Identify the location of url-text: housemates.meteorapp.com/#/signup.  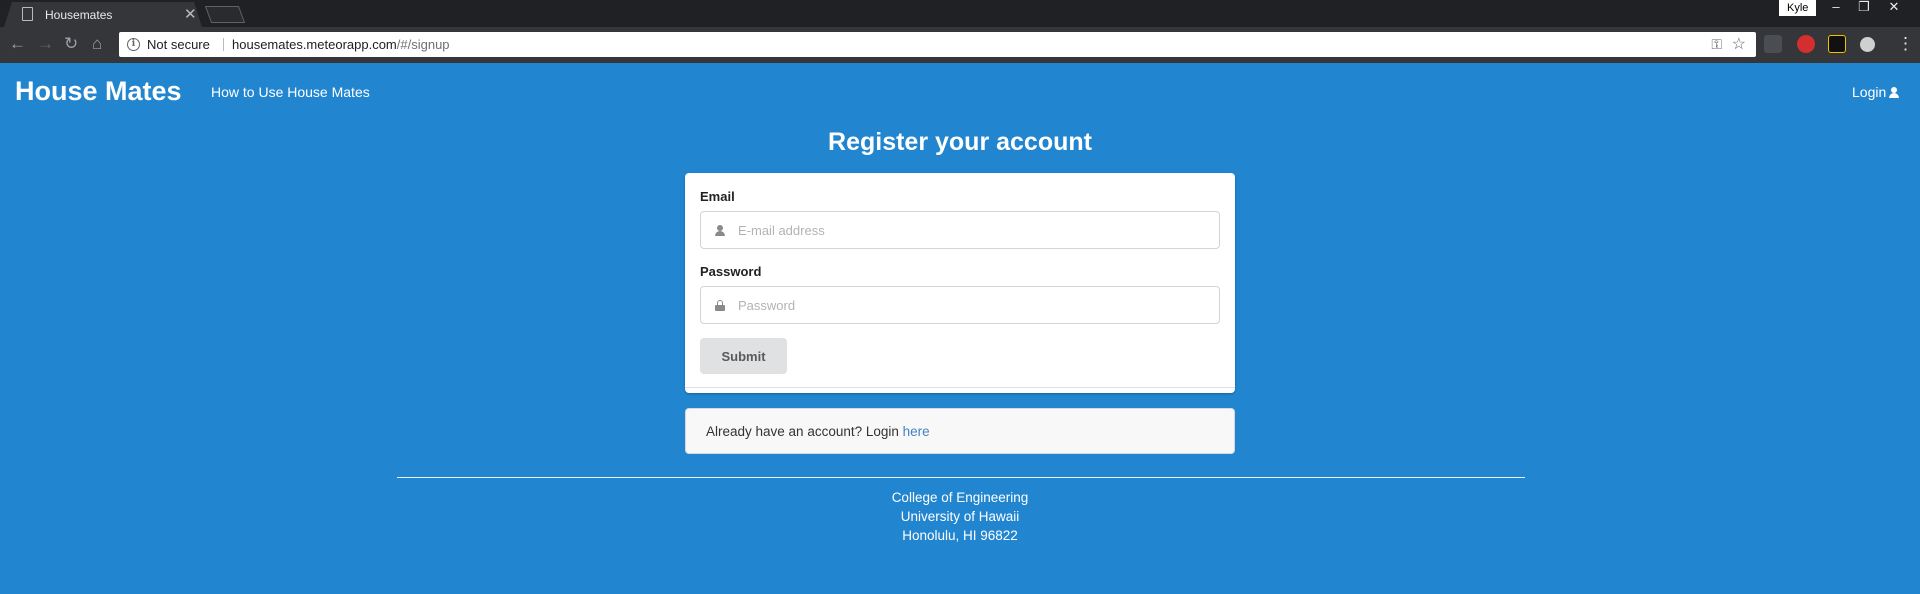
(341, 44).